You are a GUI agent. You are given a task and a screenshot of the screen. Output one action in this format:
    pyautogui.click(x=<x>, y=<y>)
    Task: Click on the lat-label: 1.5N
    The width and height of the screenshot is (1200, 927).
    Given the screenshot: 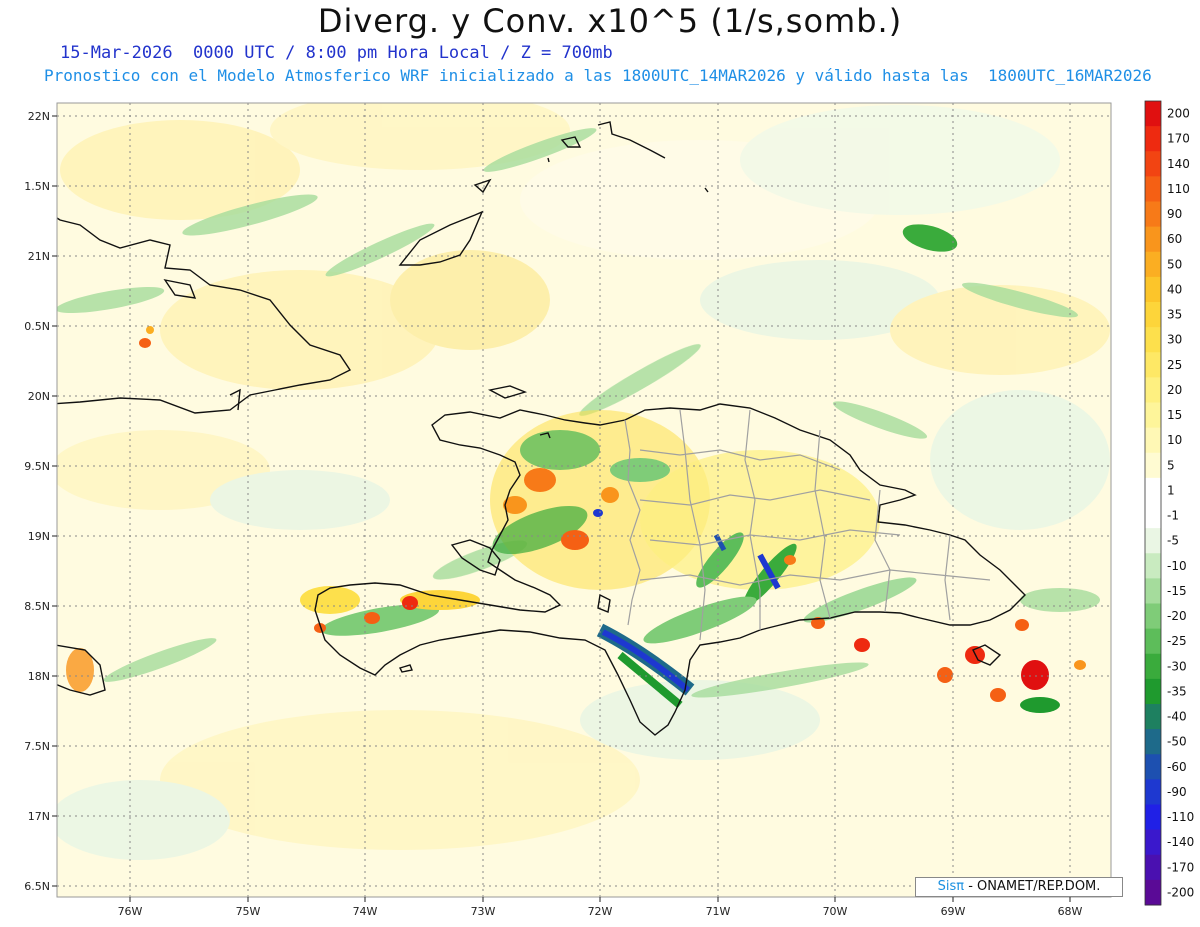 What is the action you would take?
    pyautogui.click(x=37, y=186)
    